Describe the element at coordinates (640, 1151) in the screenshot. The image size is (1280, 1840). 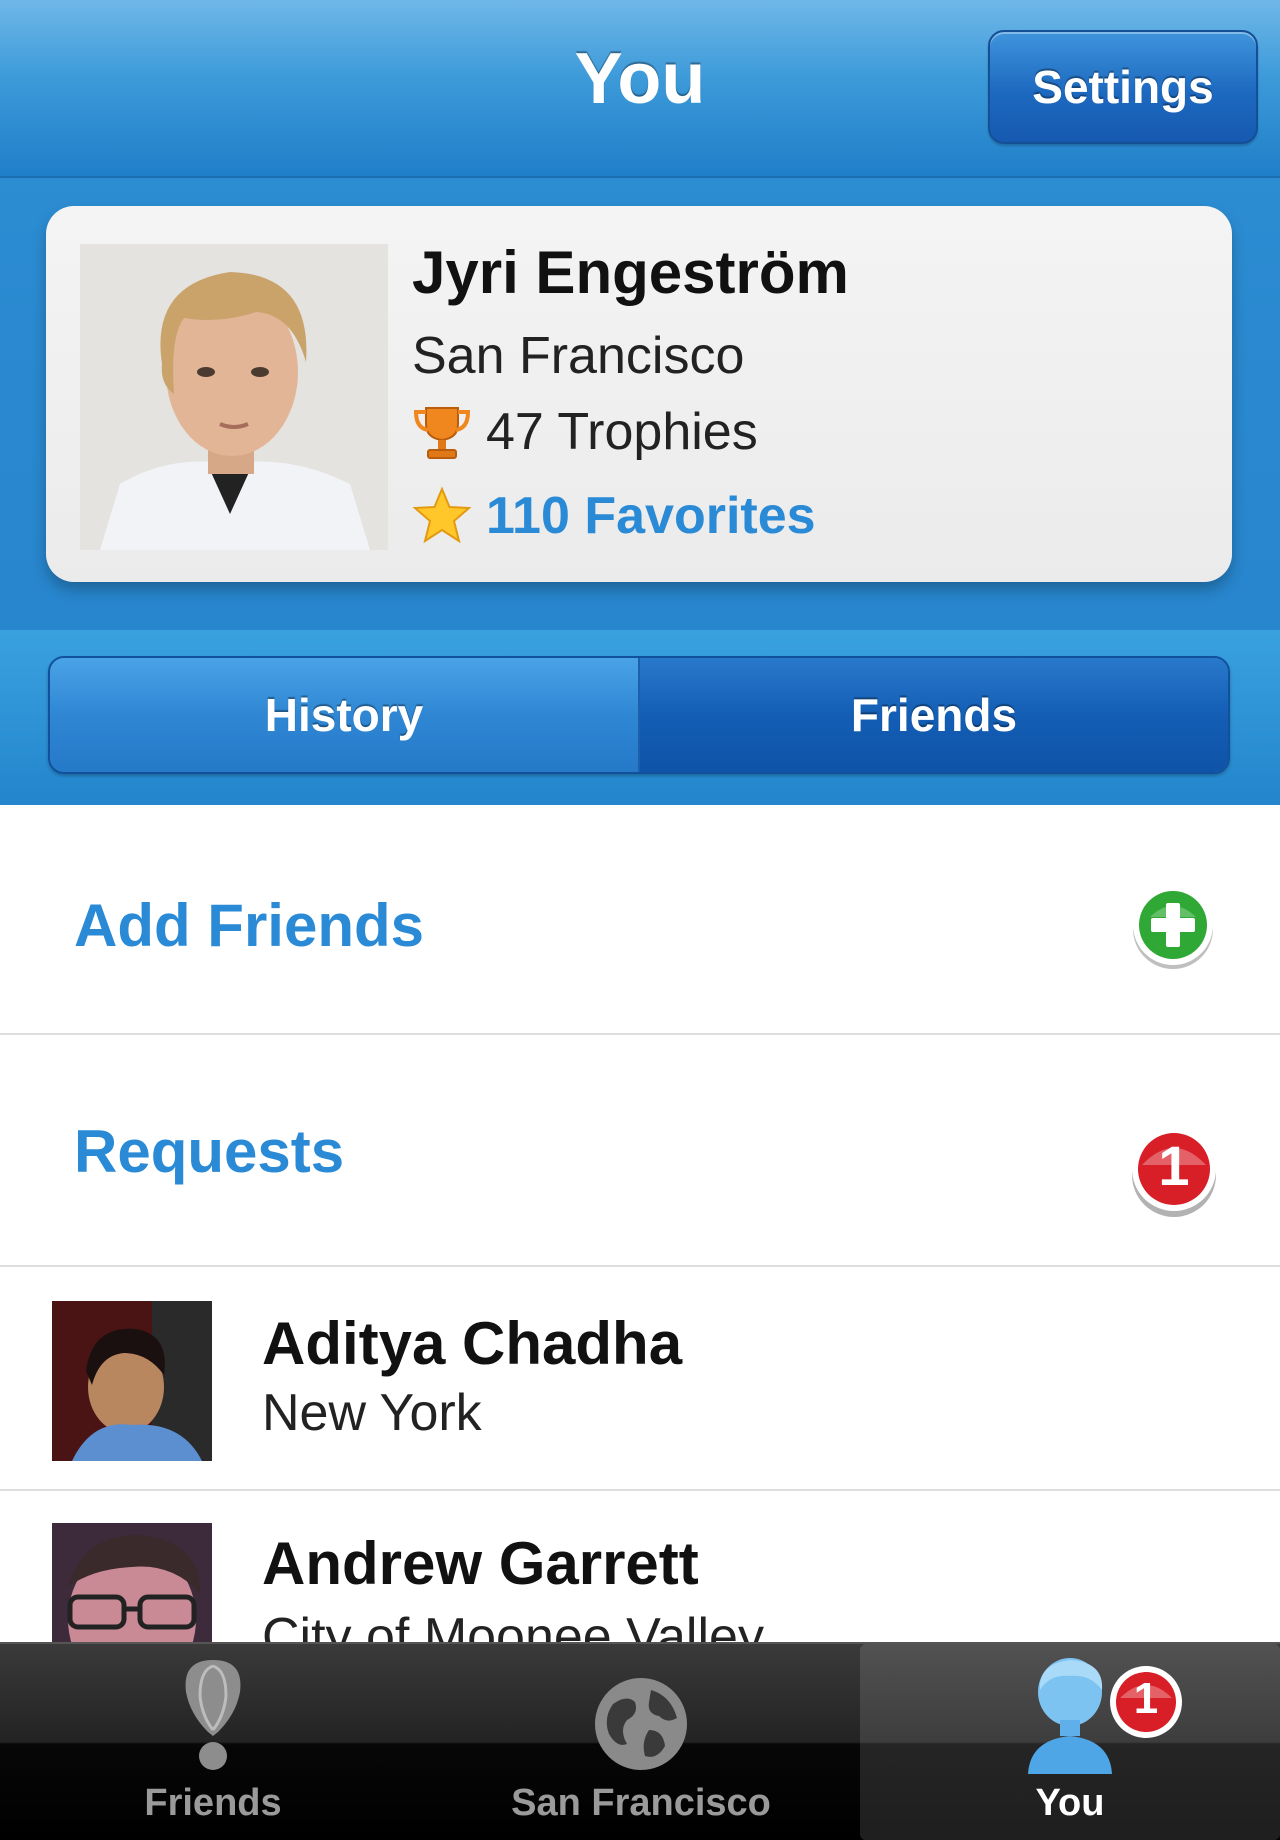
I see `requests-row: Requests 1` at that location.